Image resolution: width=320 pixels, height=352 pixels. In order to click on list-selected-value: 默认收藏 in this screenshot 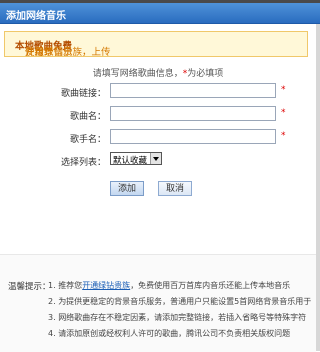, I will do `click(130, 161)`.